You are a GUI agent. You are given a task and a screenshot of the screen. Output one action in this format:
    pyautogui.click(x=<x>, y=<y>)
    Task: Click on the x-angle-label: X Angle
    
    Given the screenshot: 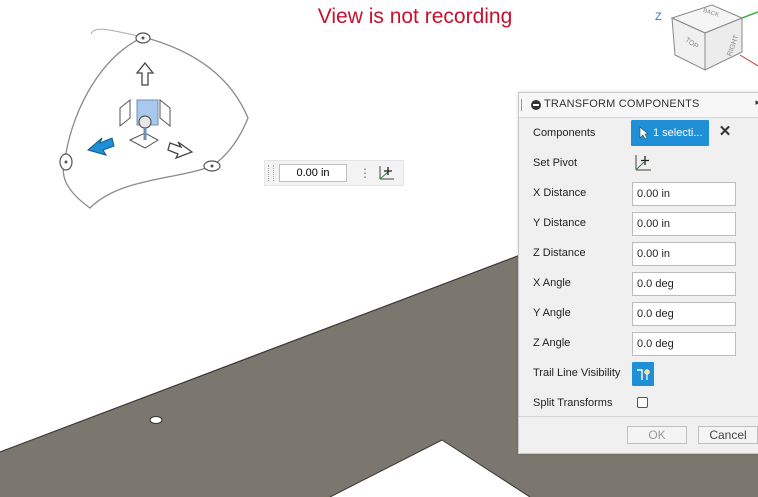 What is the action you would take?
    pyautogui.click(x=552, y=283)
    